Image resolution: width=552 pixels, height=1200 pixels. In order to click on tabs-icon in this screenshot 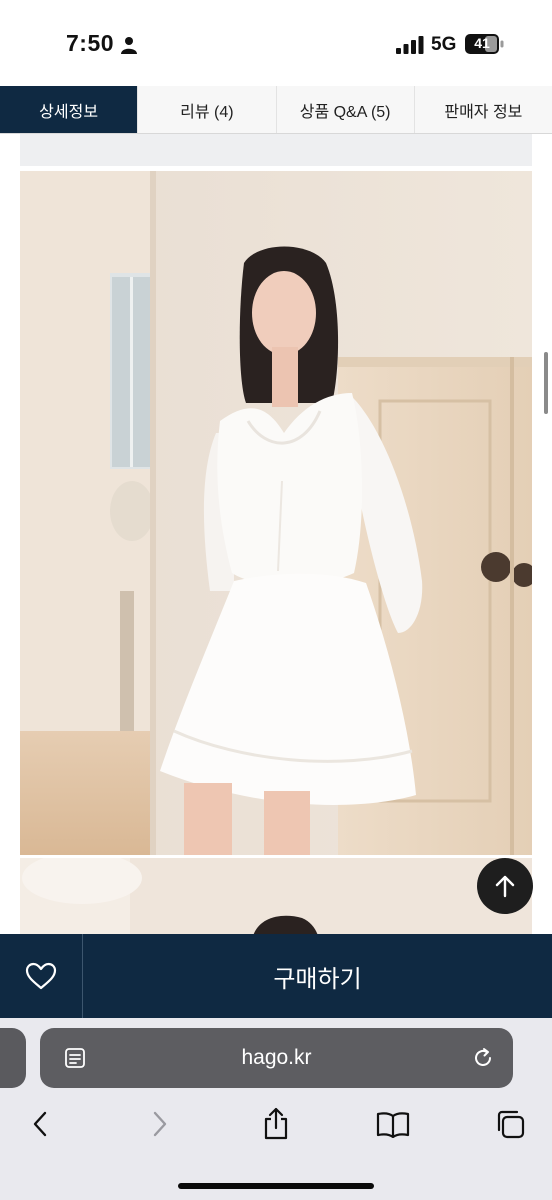, I will do `click(511, 1124)`.